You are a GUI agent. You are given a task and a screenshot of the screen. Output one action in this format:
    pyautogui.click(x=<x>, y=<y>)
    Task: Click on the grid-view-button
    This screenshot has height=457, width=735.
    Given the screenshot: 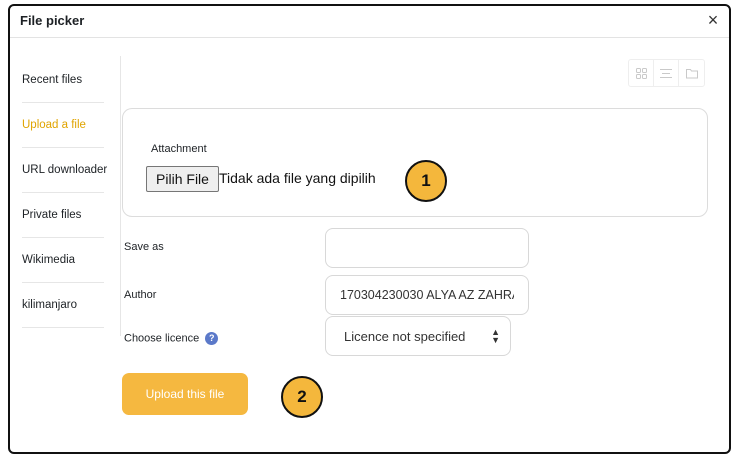 What is the action you would take?
    pyautogui.click(x=641, y=73)
    